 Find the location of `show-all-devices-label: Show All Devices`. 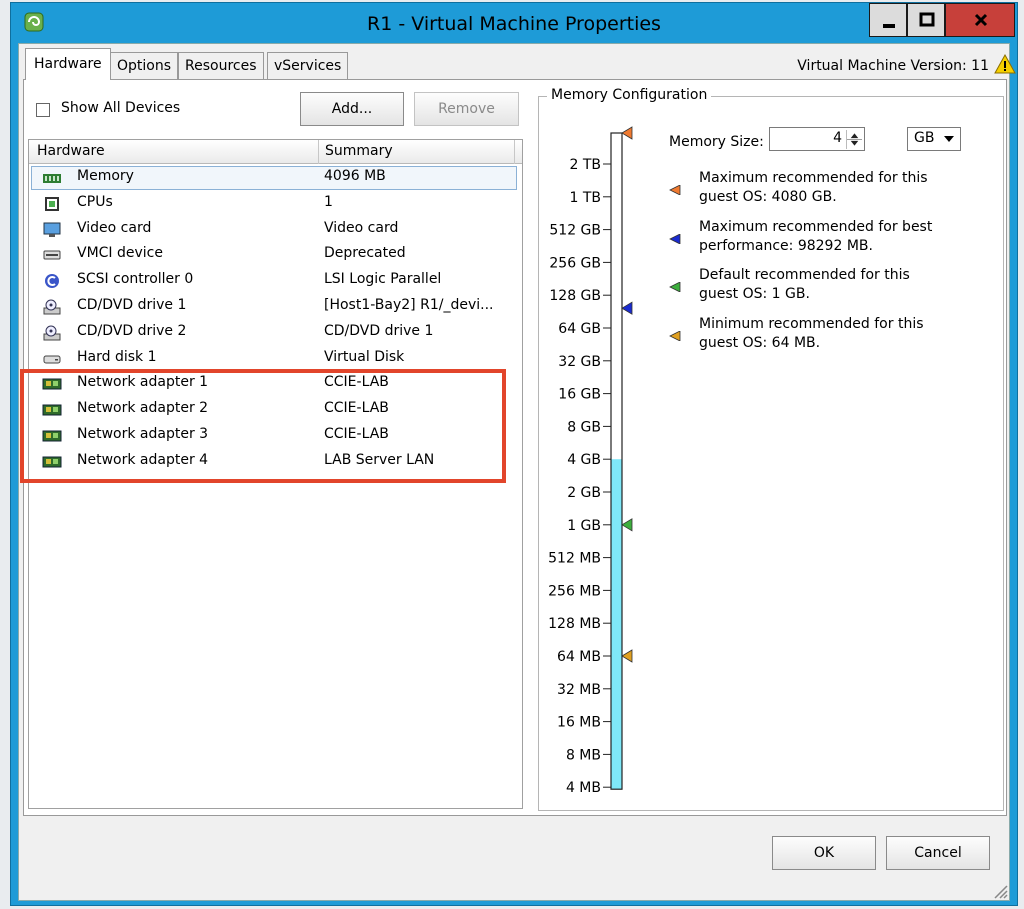

show-all-devices-label: Show All Devices is located at coordinates (121, 108).